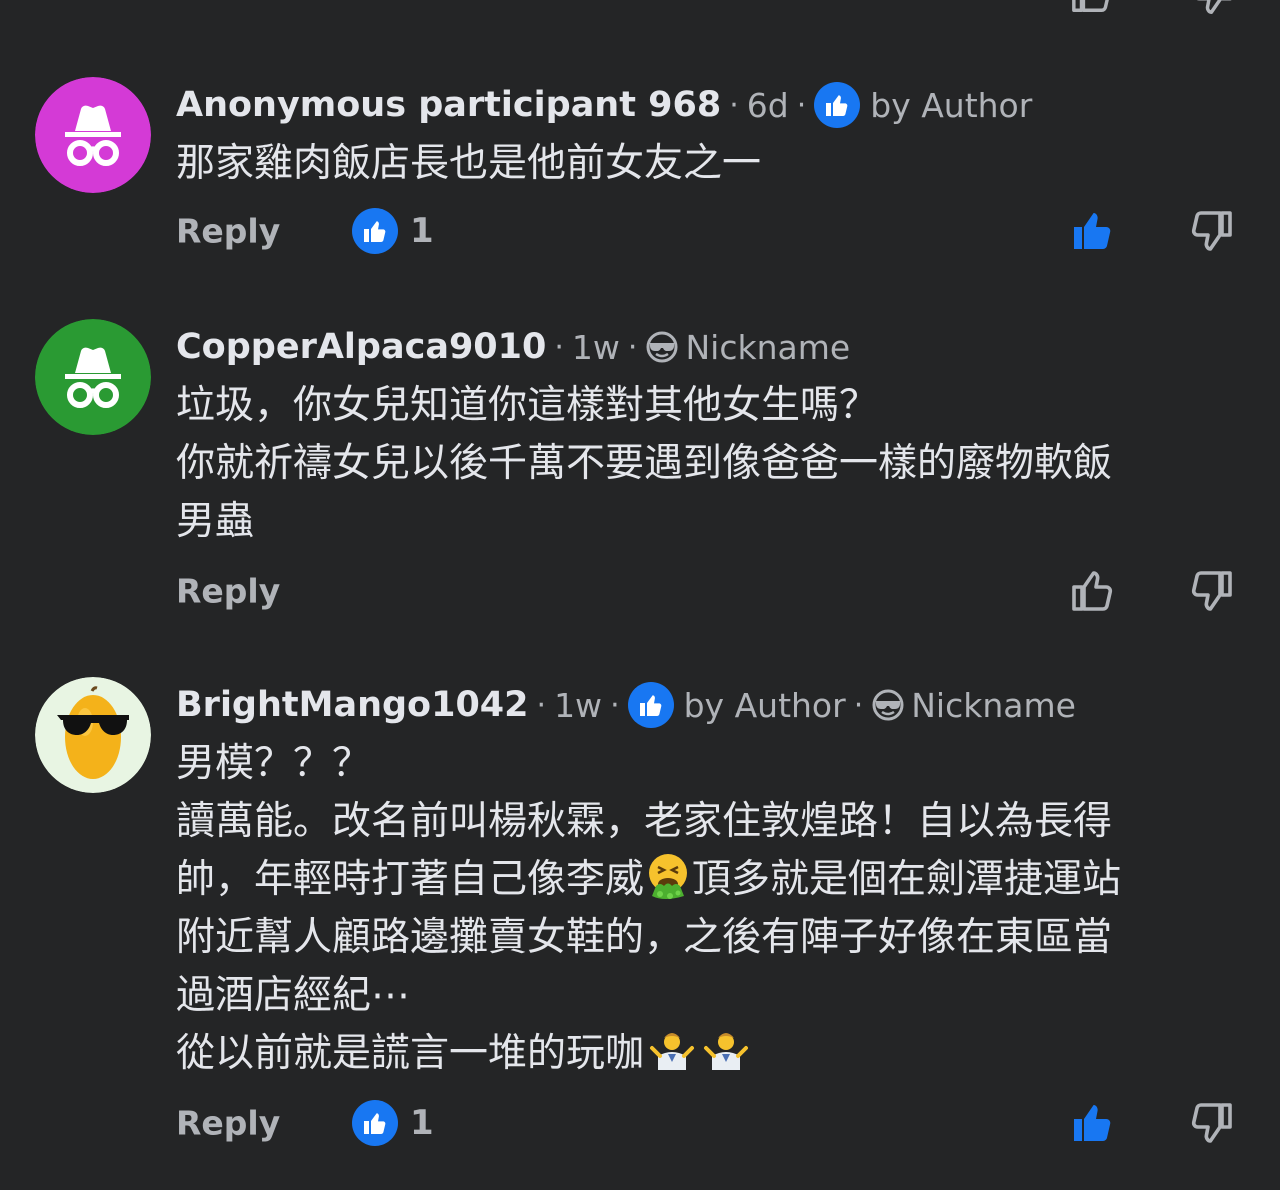  What do you see at coordinates (640, 7) in the screenshot?
I see `previous-comment-actions` at bounding box center [640, 7].